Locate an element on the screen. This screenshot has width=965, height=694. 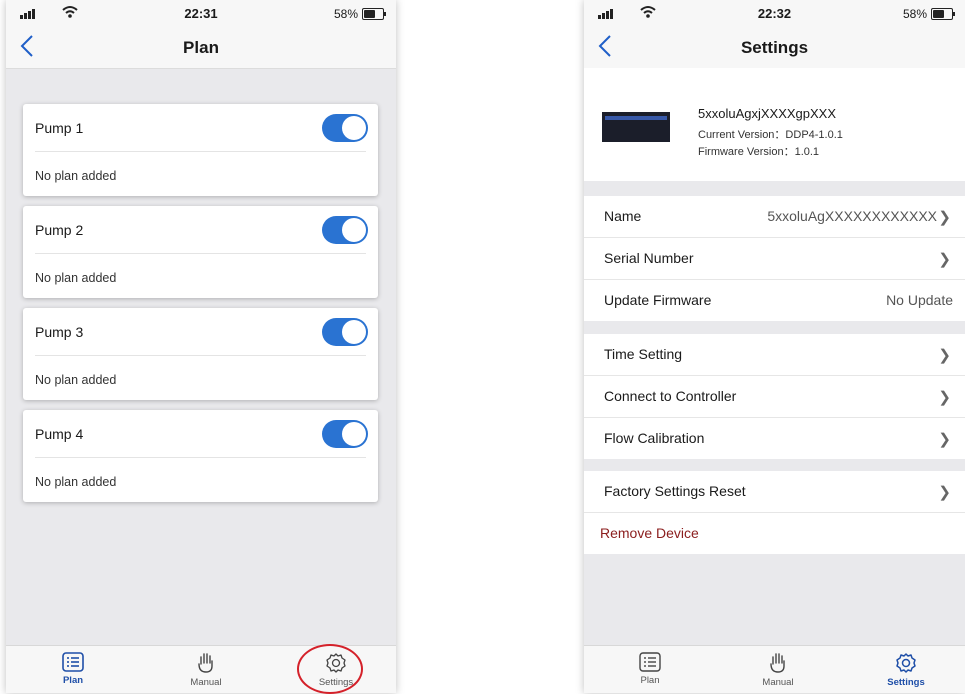
pump-name: Pump 4 is located at coordinates (59, 434).